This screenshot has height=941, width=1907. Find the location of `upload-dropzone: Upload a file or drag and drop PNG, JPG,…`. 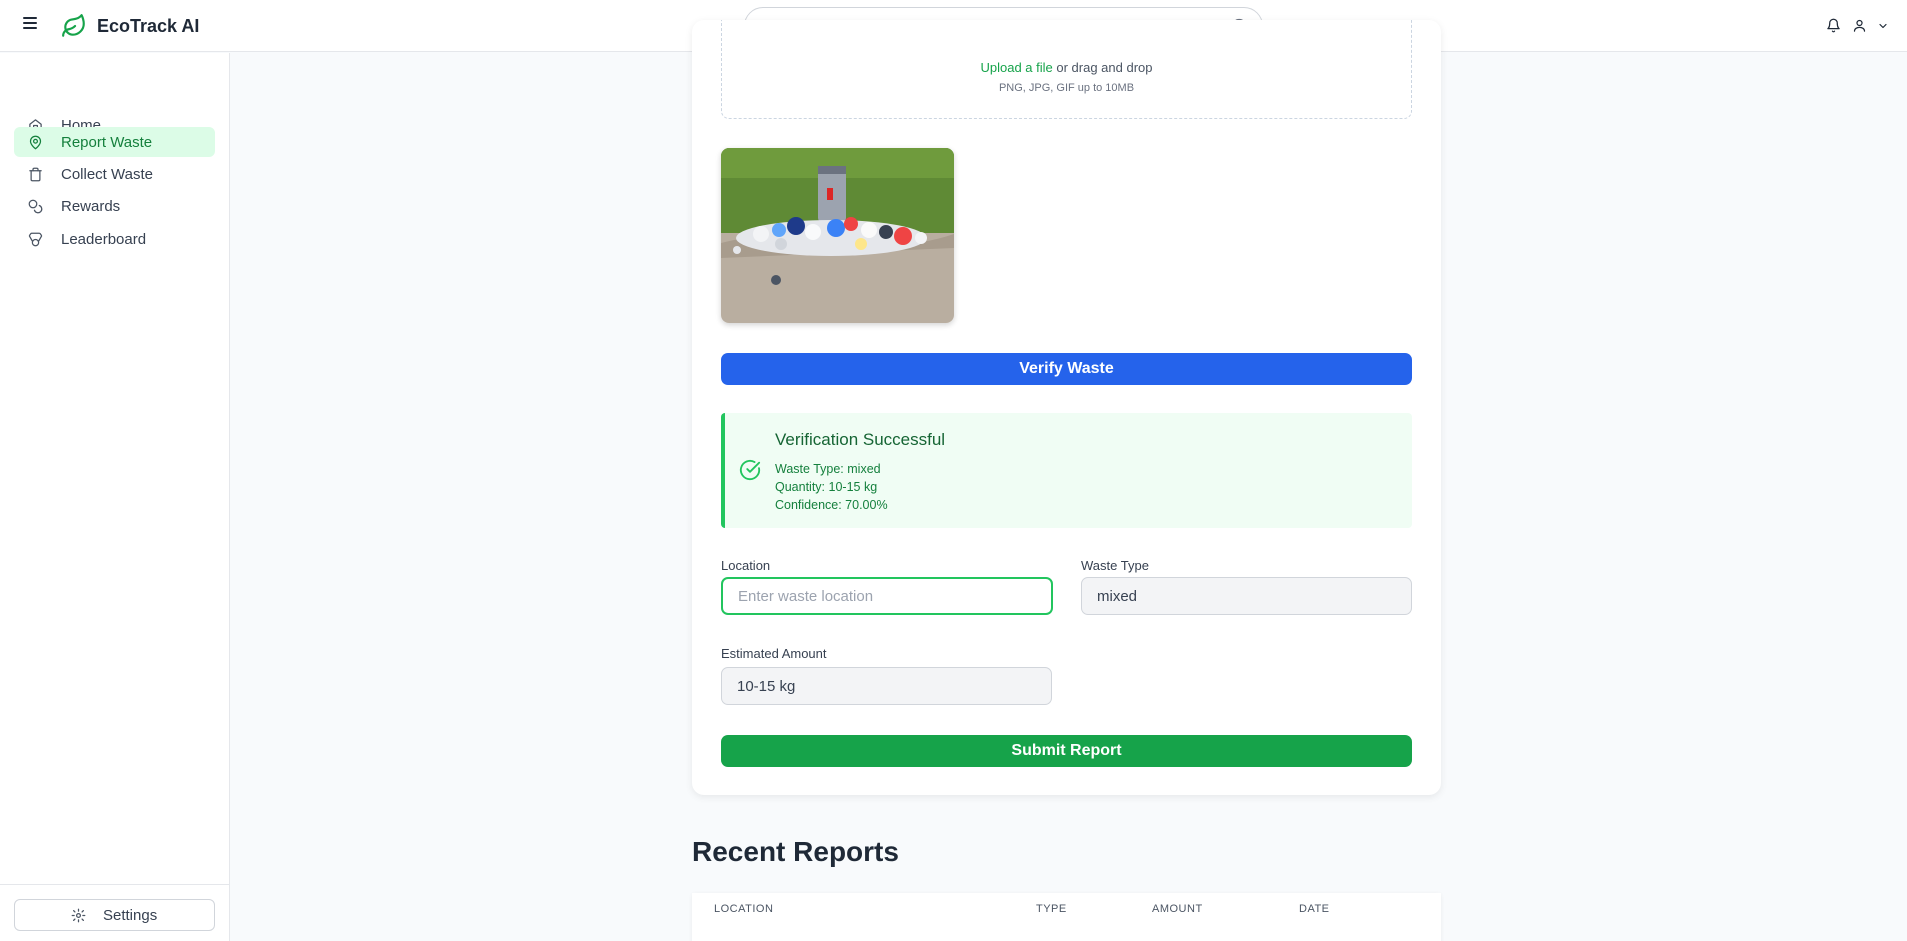

upload-dropzone: Upload a file or drag and drop PNG, JPG,… is located at coordinates (1066, 69).